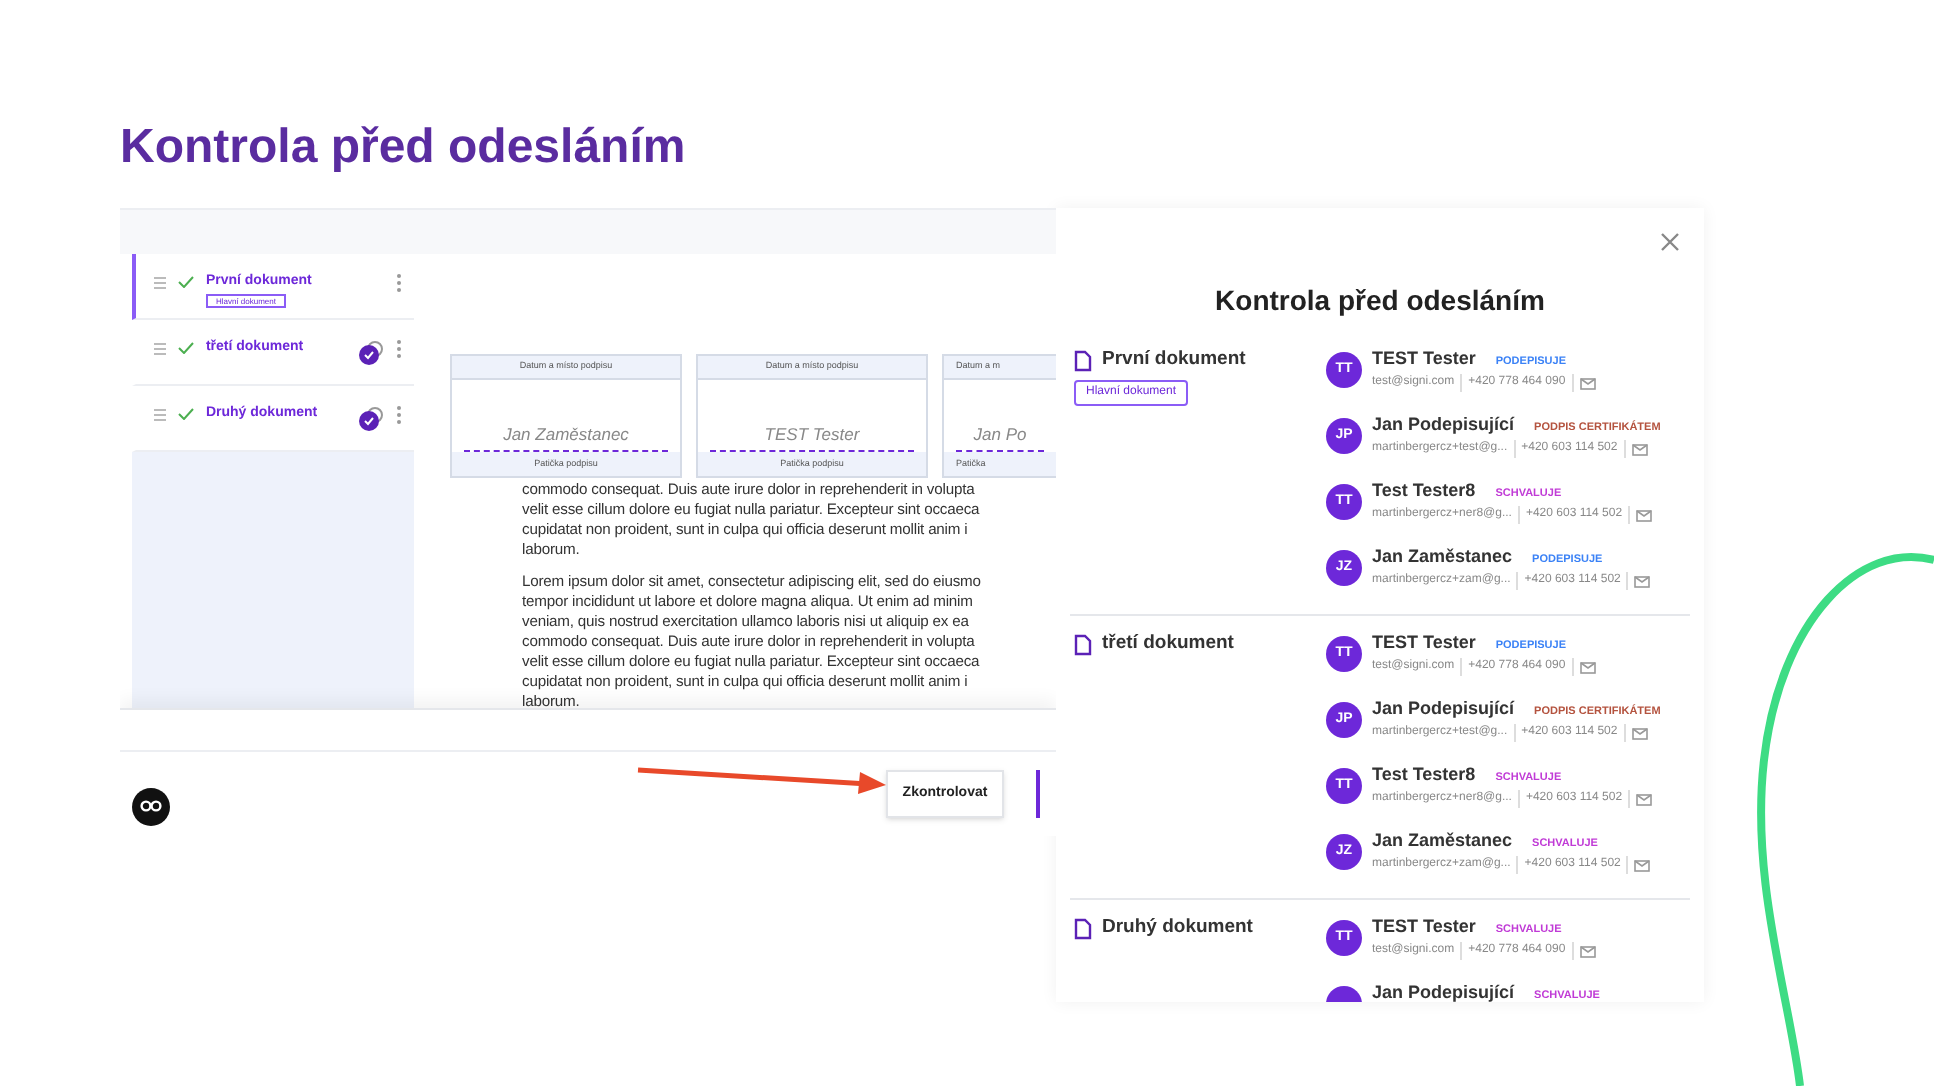  What do you see at coordinates (1380, 300) in the screenshot?
I see `dialog-title: Kontrola před odesláním` at bounding box center [1380, 300].